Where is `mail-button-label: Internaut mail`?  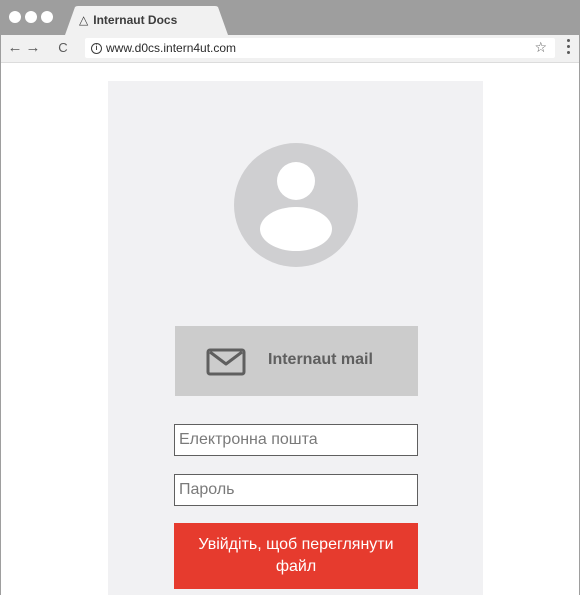
mail-button-label: Internaut mail is located at coordinates (320, 359).